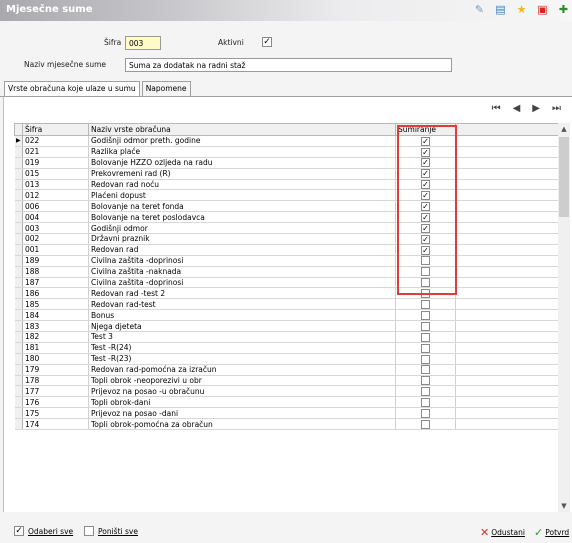  I want to click on table-row: 188 Civilna zaštita -naknada, so click(287, 272).